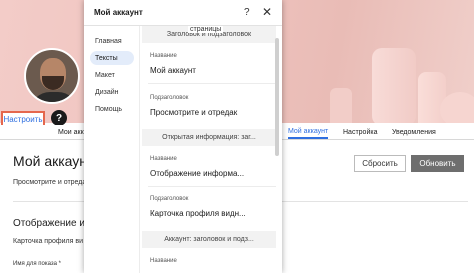 This screenshot has height=273, width=474. I want to click on tab-settings: Настройка, so click(360, 132).